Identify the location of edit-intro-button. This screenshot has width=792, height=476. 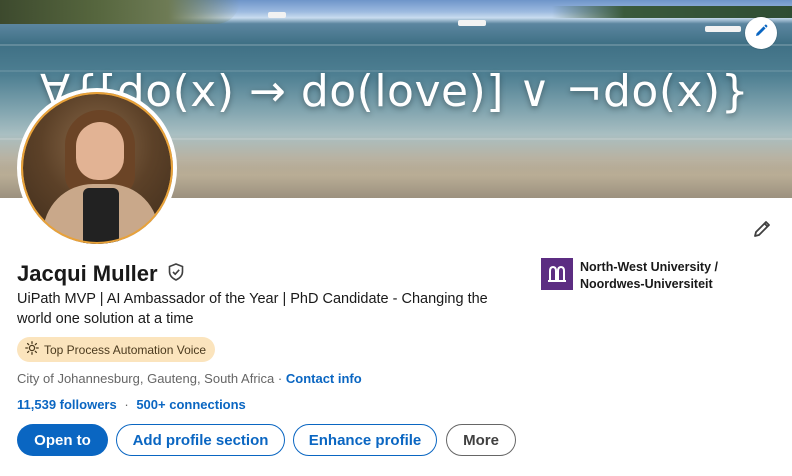
(762, 231).